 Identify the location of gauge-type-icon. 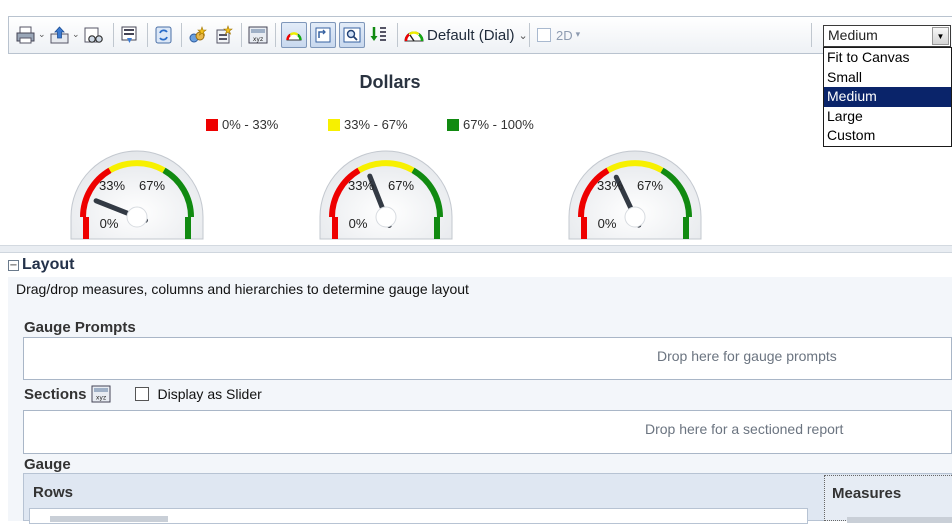
(294, 36).